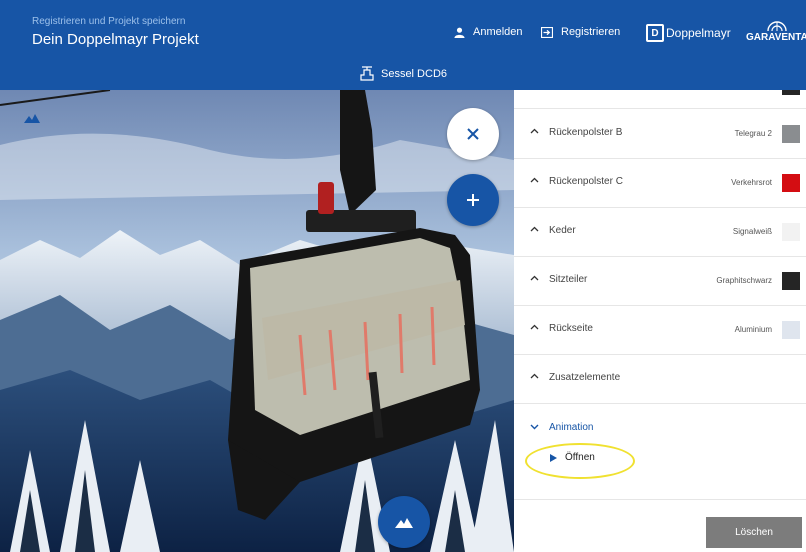  What do you see at coordinates (660, 281) in the screenshot?
I see `option-sitzteiler: Sitzteiler Graphitschwarz` at bounding box center [660, 281].